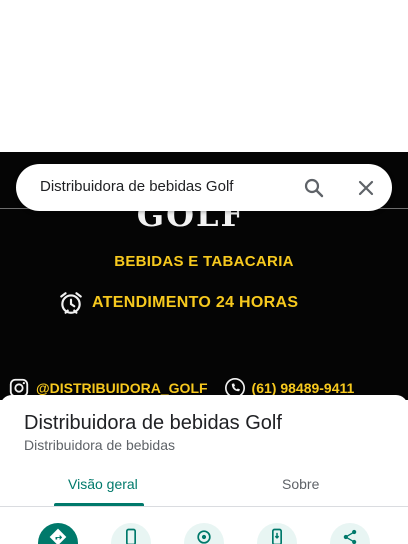  I want to click on search-bar: Distribuidora de bebidas Golf, so click(204, 187).